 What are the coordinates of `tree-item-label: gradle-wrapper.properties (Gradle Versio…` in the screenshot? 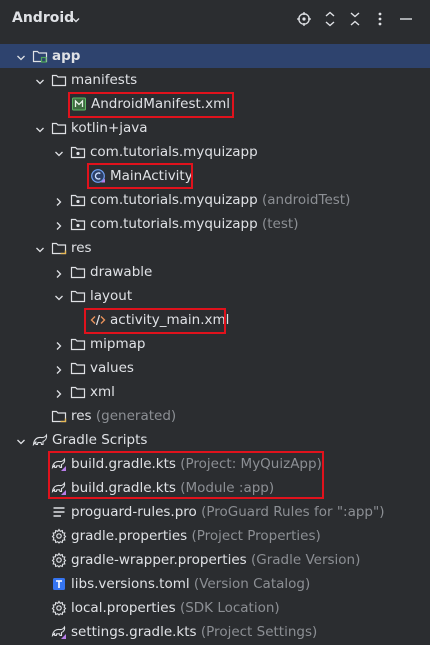 It's located at (215, 560).